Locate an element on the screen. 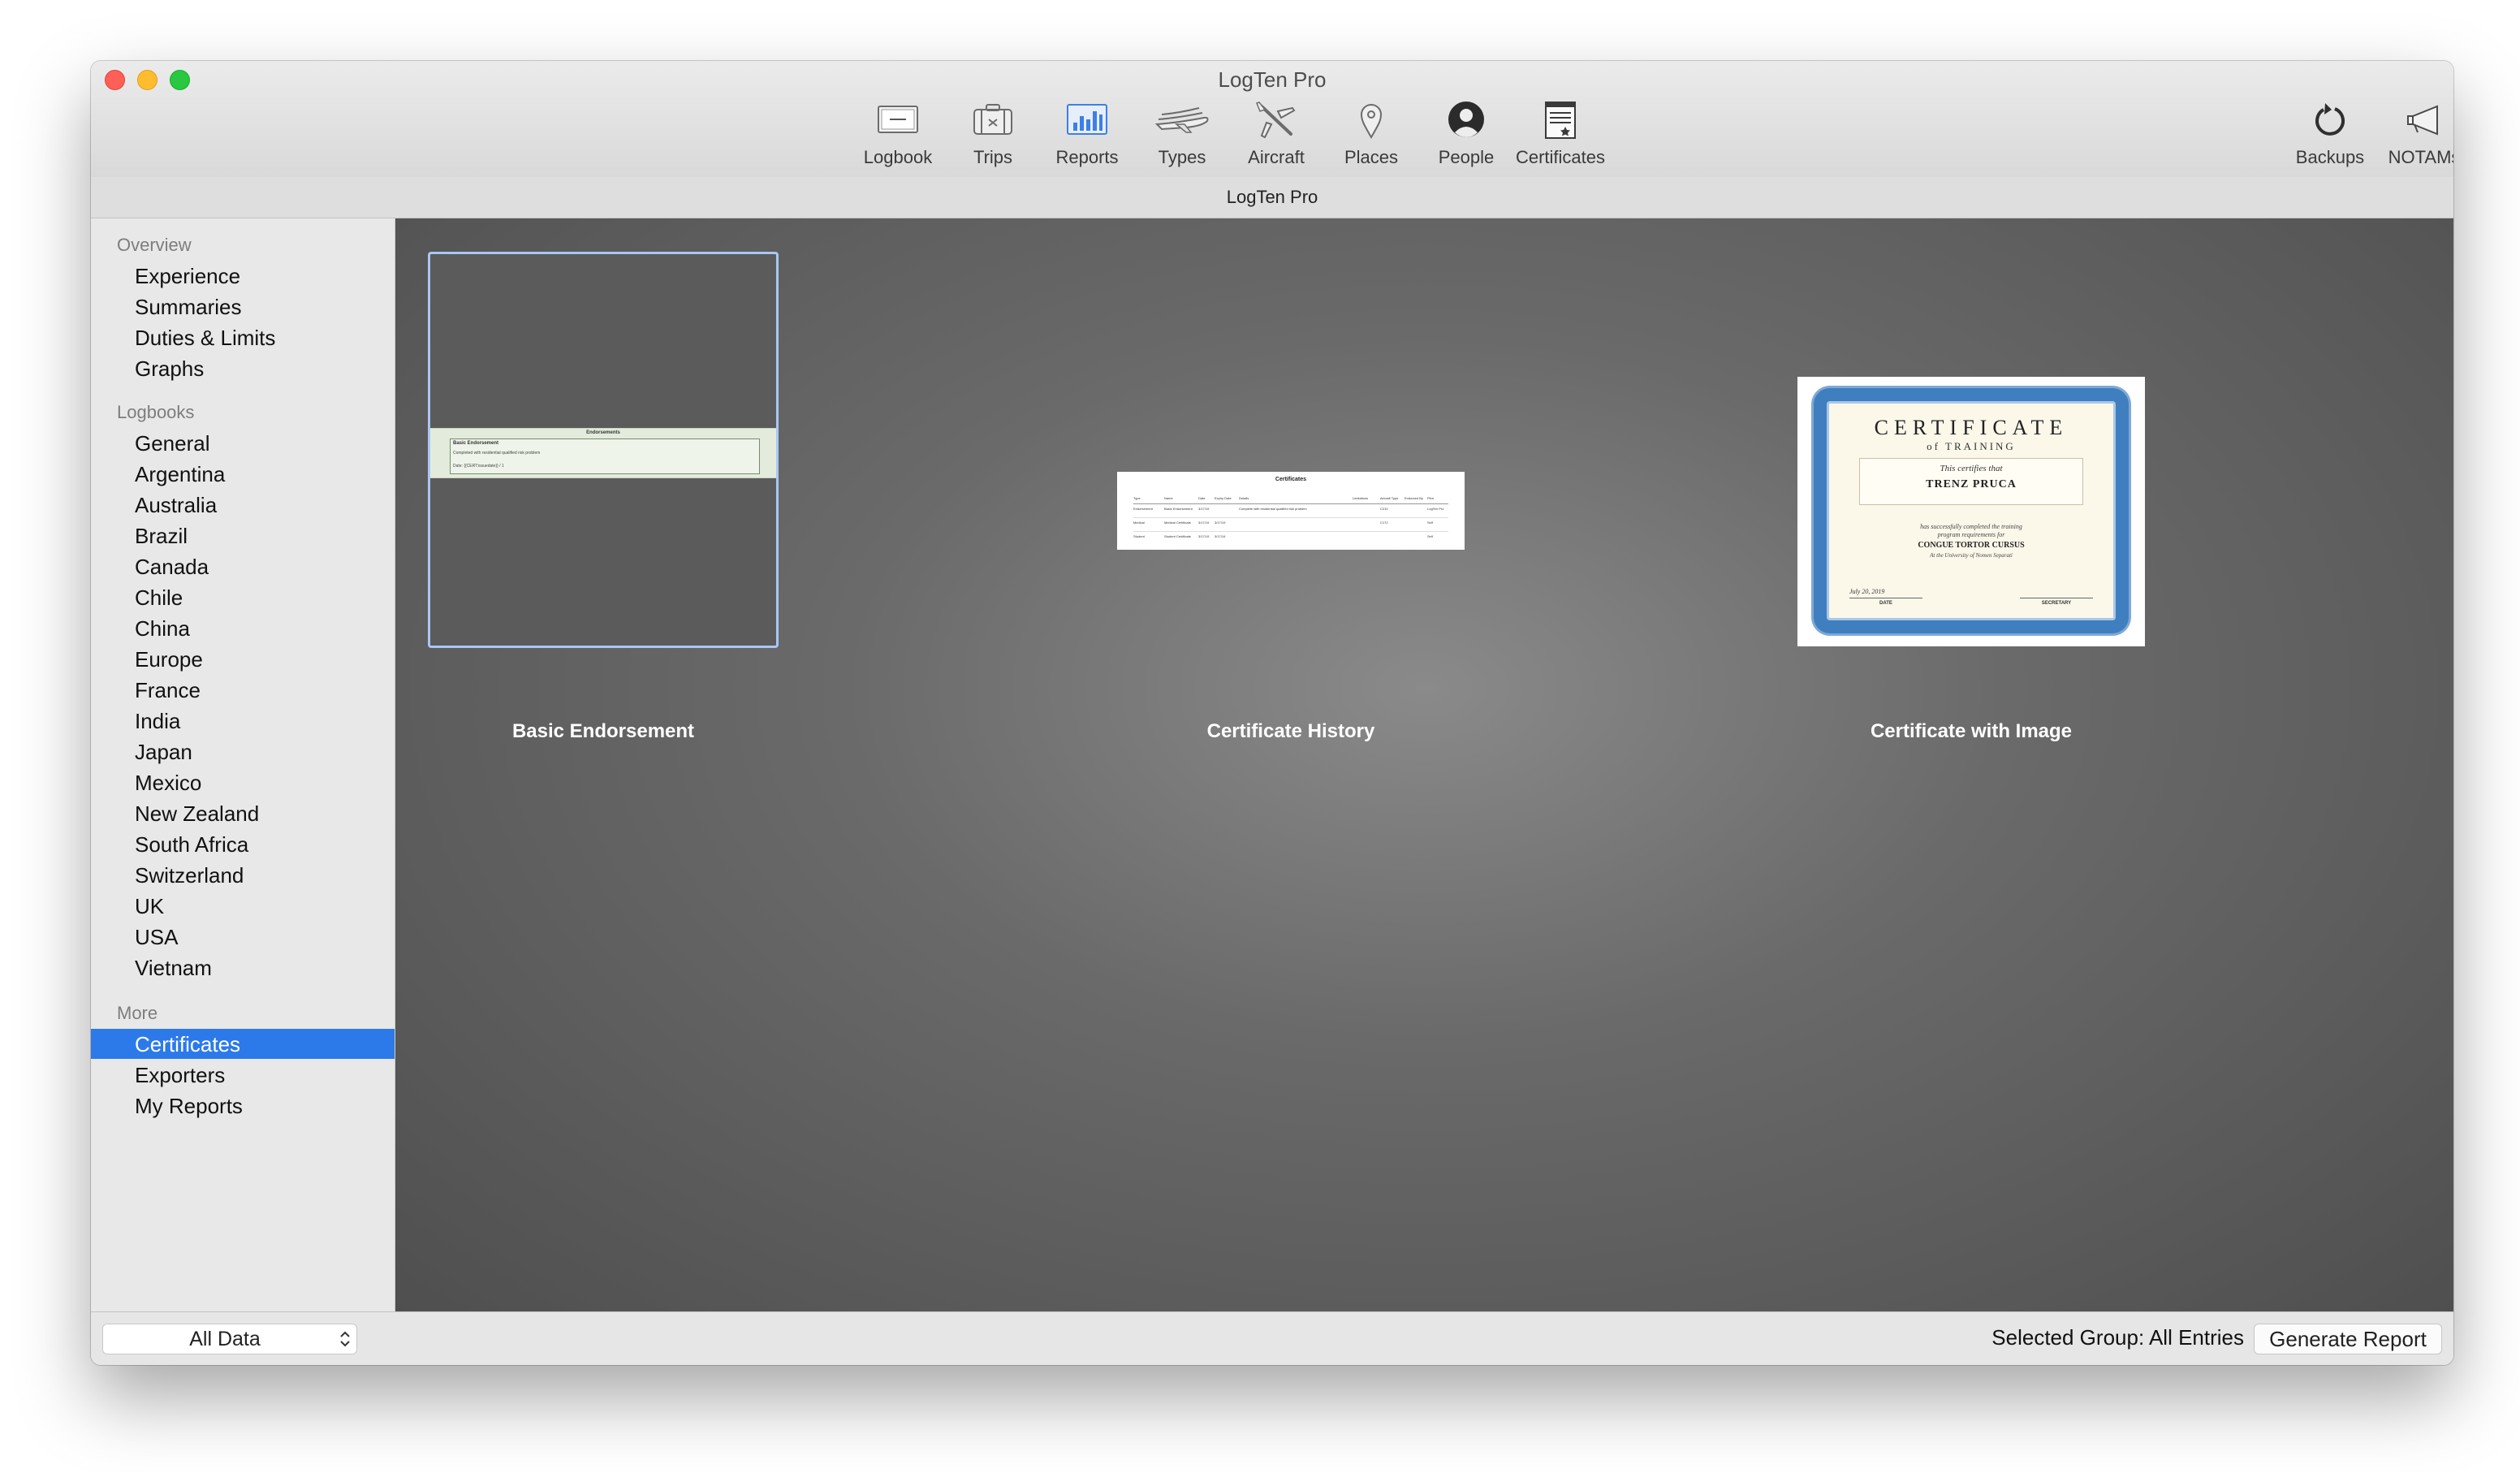  table-cell: Student Certificate is located at coordinates (1178, 536).